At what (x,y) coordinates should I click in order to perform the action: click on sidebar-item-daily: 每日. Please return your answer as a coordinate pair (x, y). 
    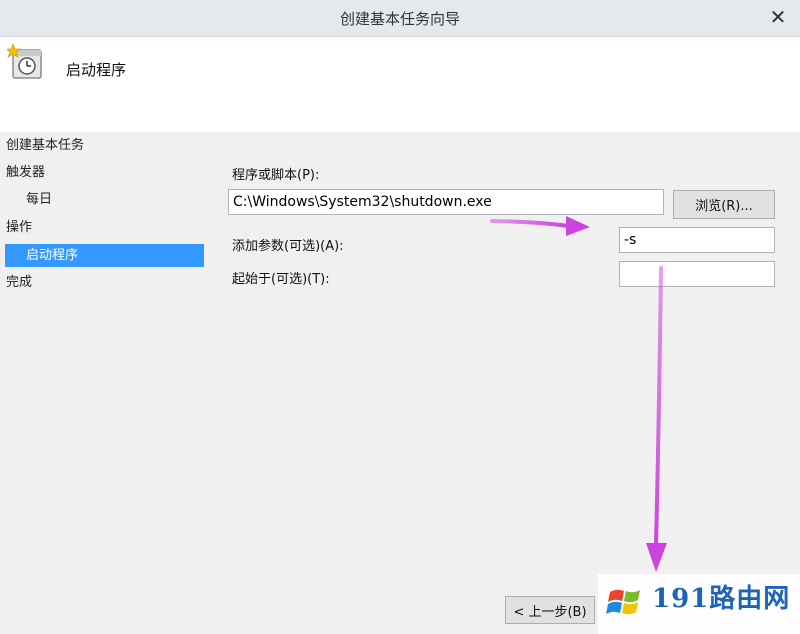
    Looking at the image, I should click on (39, 199).